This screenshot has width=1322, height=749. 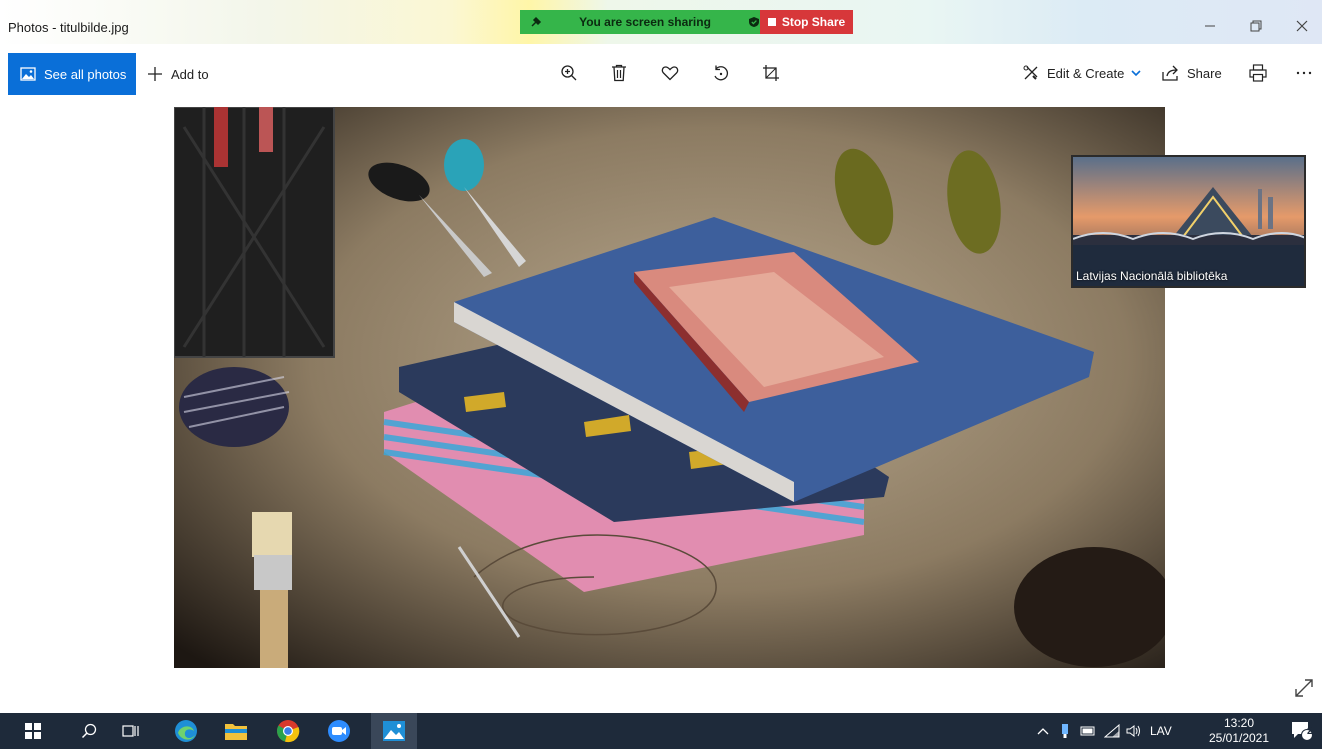 I want to click on language-indicator: LAV, so click(x=1161, y=731).